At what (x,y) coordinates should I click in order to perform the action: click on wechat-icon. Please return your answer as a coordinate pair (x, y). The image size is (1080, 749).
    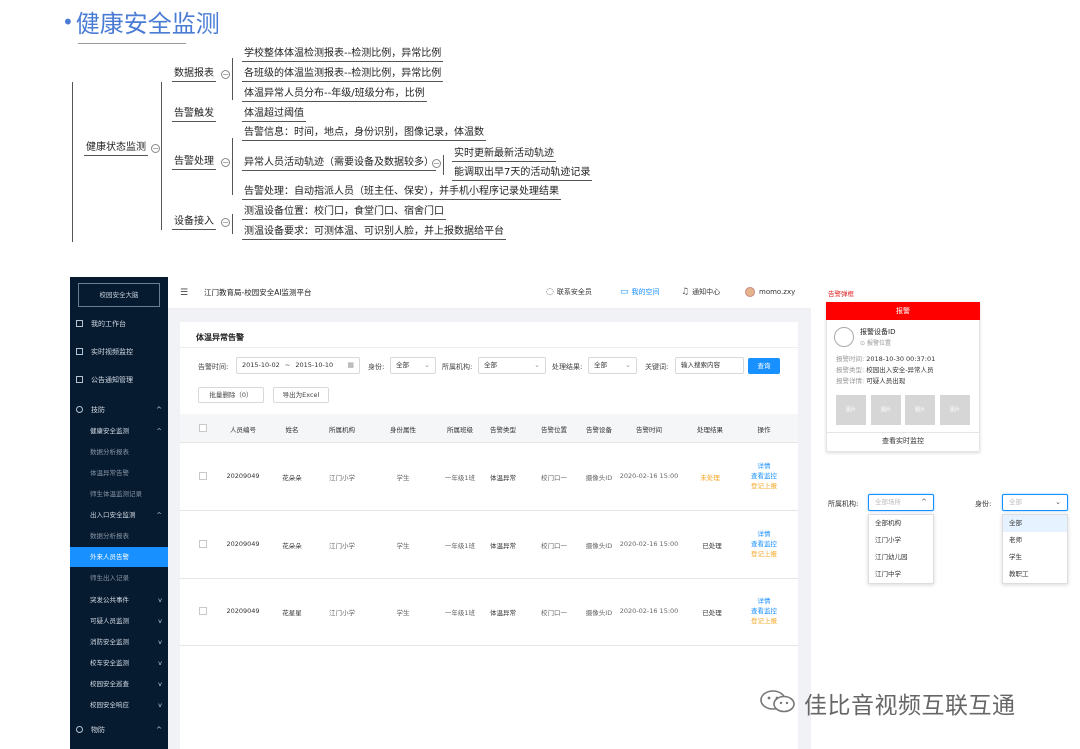
    Looking at the image, I should click on (777, 701).